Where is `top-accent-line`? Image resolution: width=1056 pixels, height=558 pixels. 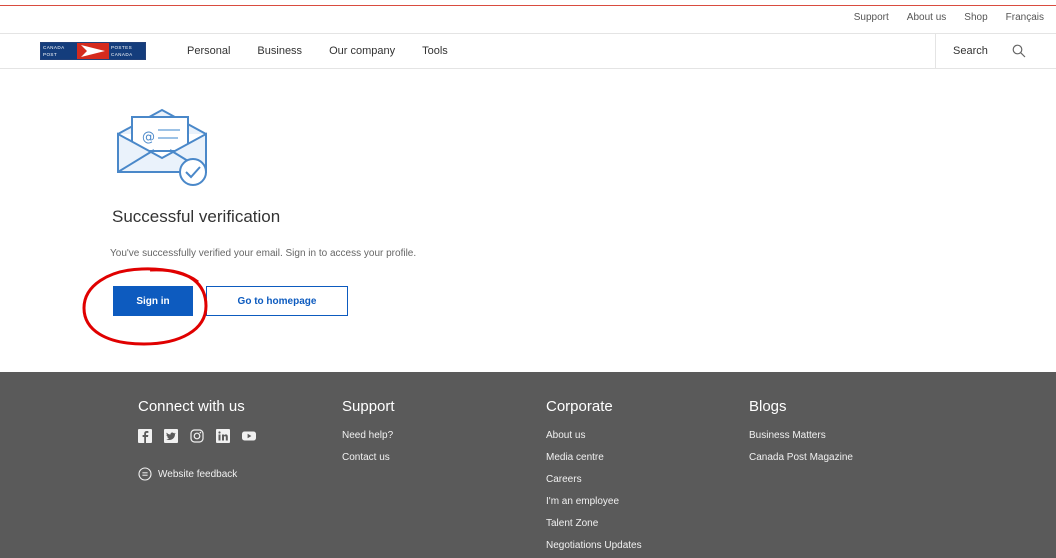
top-accent-line is located at coordinates (528, 5).